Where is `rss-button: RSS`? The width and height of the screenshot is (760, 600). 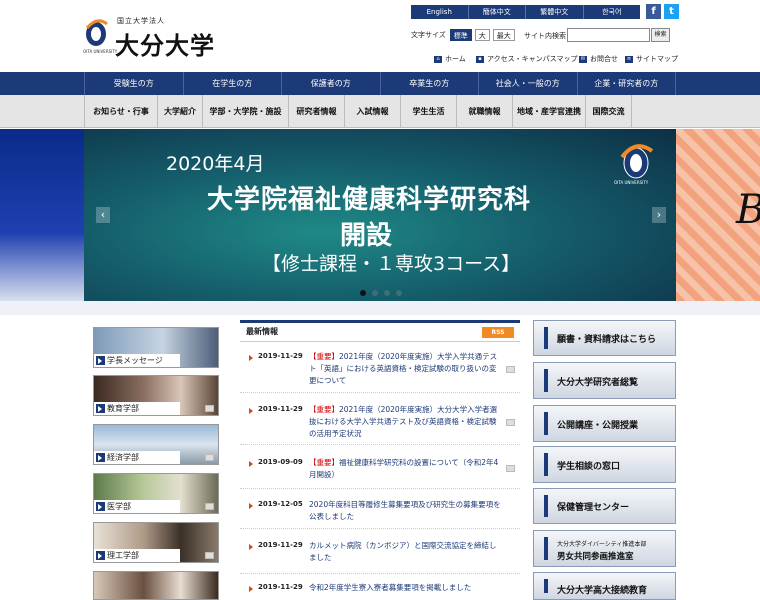
rss-button: RSS is located at coordinates (498, 332).